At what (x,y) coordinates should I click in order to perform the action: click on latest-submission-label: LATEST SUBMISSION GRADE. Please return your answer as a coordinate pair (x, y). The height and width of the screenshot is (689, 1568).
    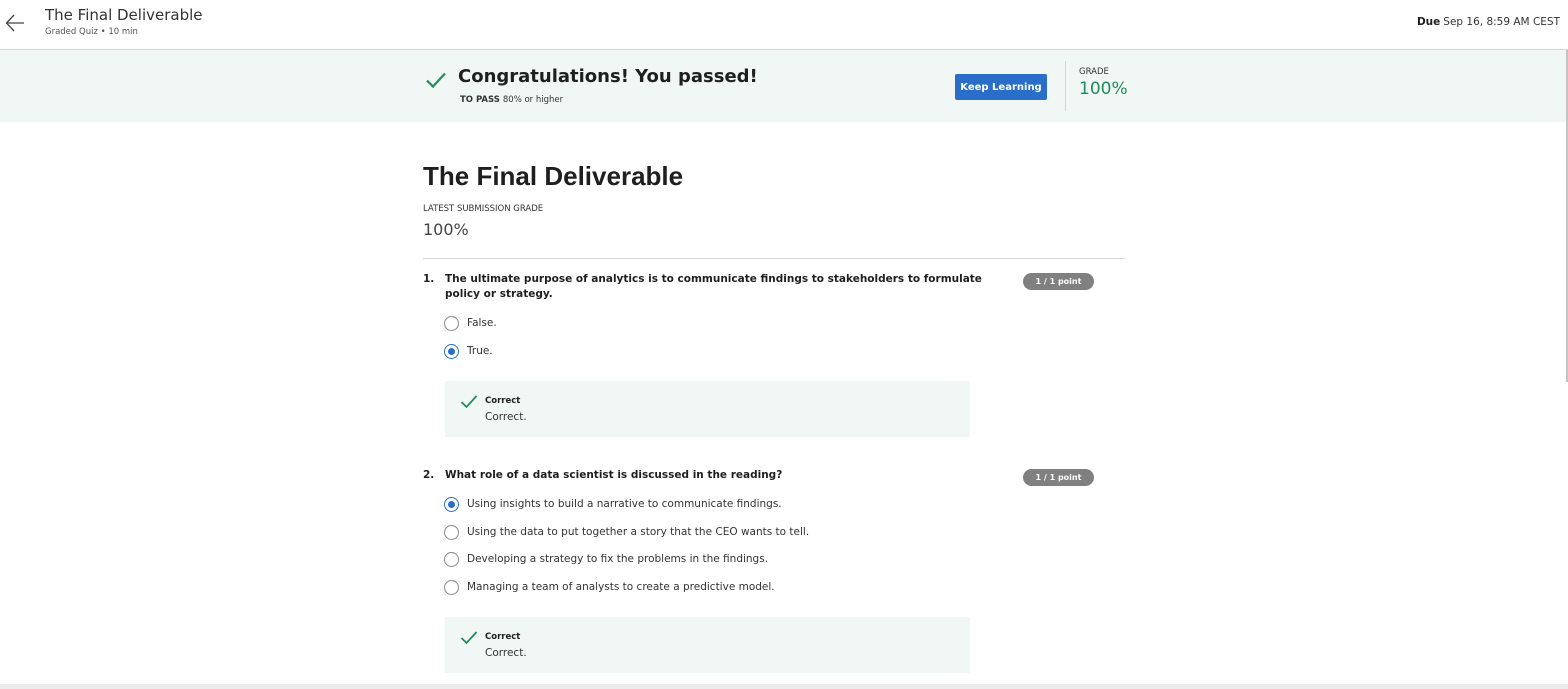
    Looking at the image, I should click on (483, 209).